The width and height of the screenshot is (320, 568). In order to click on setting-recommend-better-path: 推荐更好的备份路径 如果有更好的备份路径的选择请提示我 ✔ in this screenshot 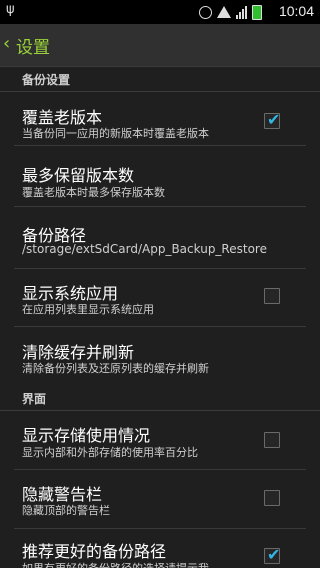, I will do `click(160, 548)`.